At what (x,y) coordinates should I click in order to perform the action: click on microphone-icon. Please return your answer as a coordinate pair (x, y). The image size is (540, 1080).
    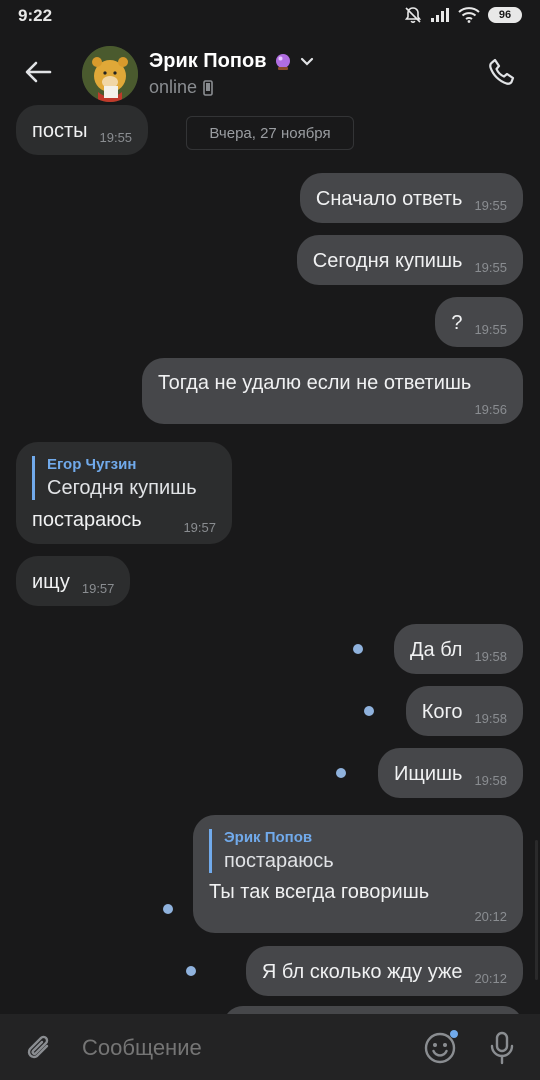
    Looking at the image, I should click on (502, 1048).